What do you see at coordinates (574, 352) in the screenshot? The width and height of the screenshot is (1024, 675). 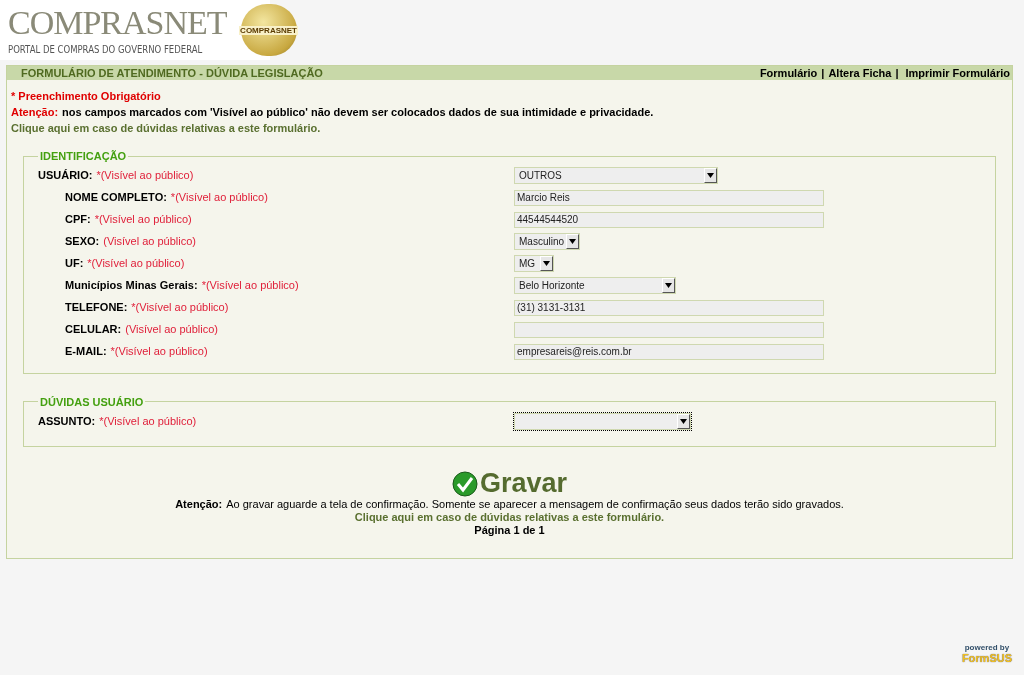 I see `field-value: empresareis@reis.com.br` at bounding box center [574, 352].